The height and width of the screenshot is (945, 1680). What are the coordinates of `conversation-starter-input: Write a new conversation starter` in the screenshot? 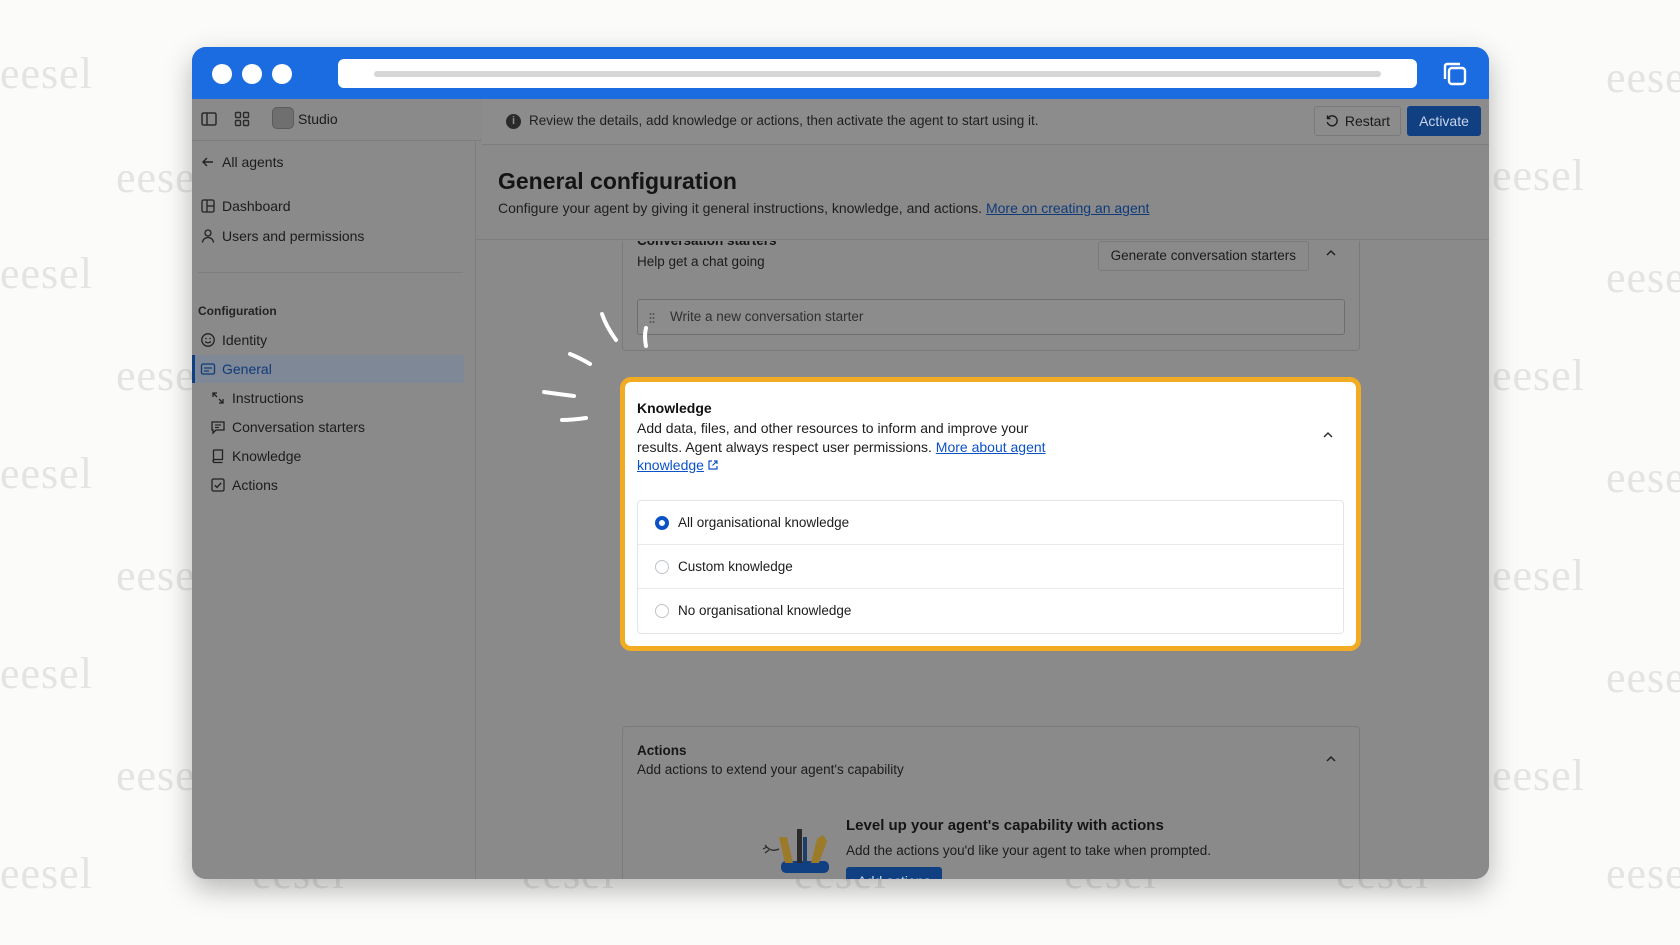 It's located at (991, 317).